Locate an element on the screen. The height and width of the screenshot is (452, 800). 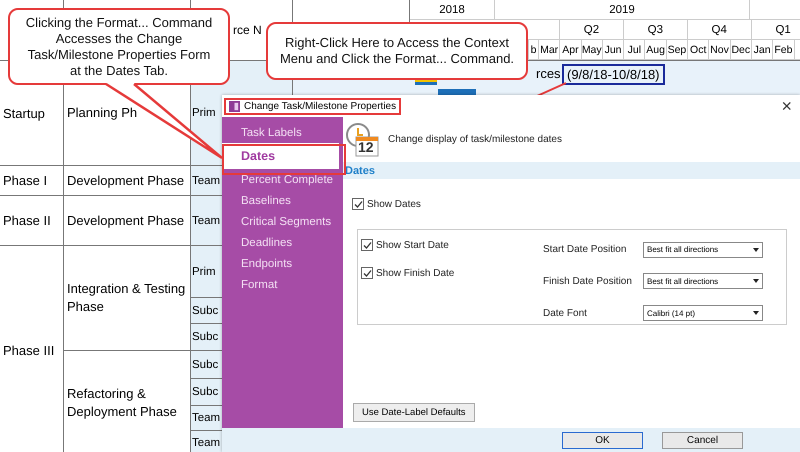
checkbox-label: Show Start Date is located at coordinates (412, 245).